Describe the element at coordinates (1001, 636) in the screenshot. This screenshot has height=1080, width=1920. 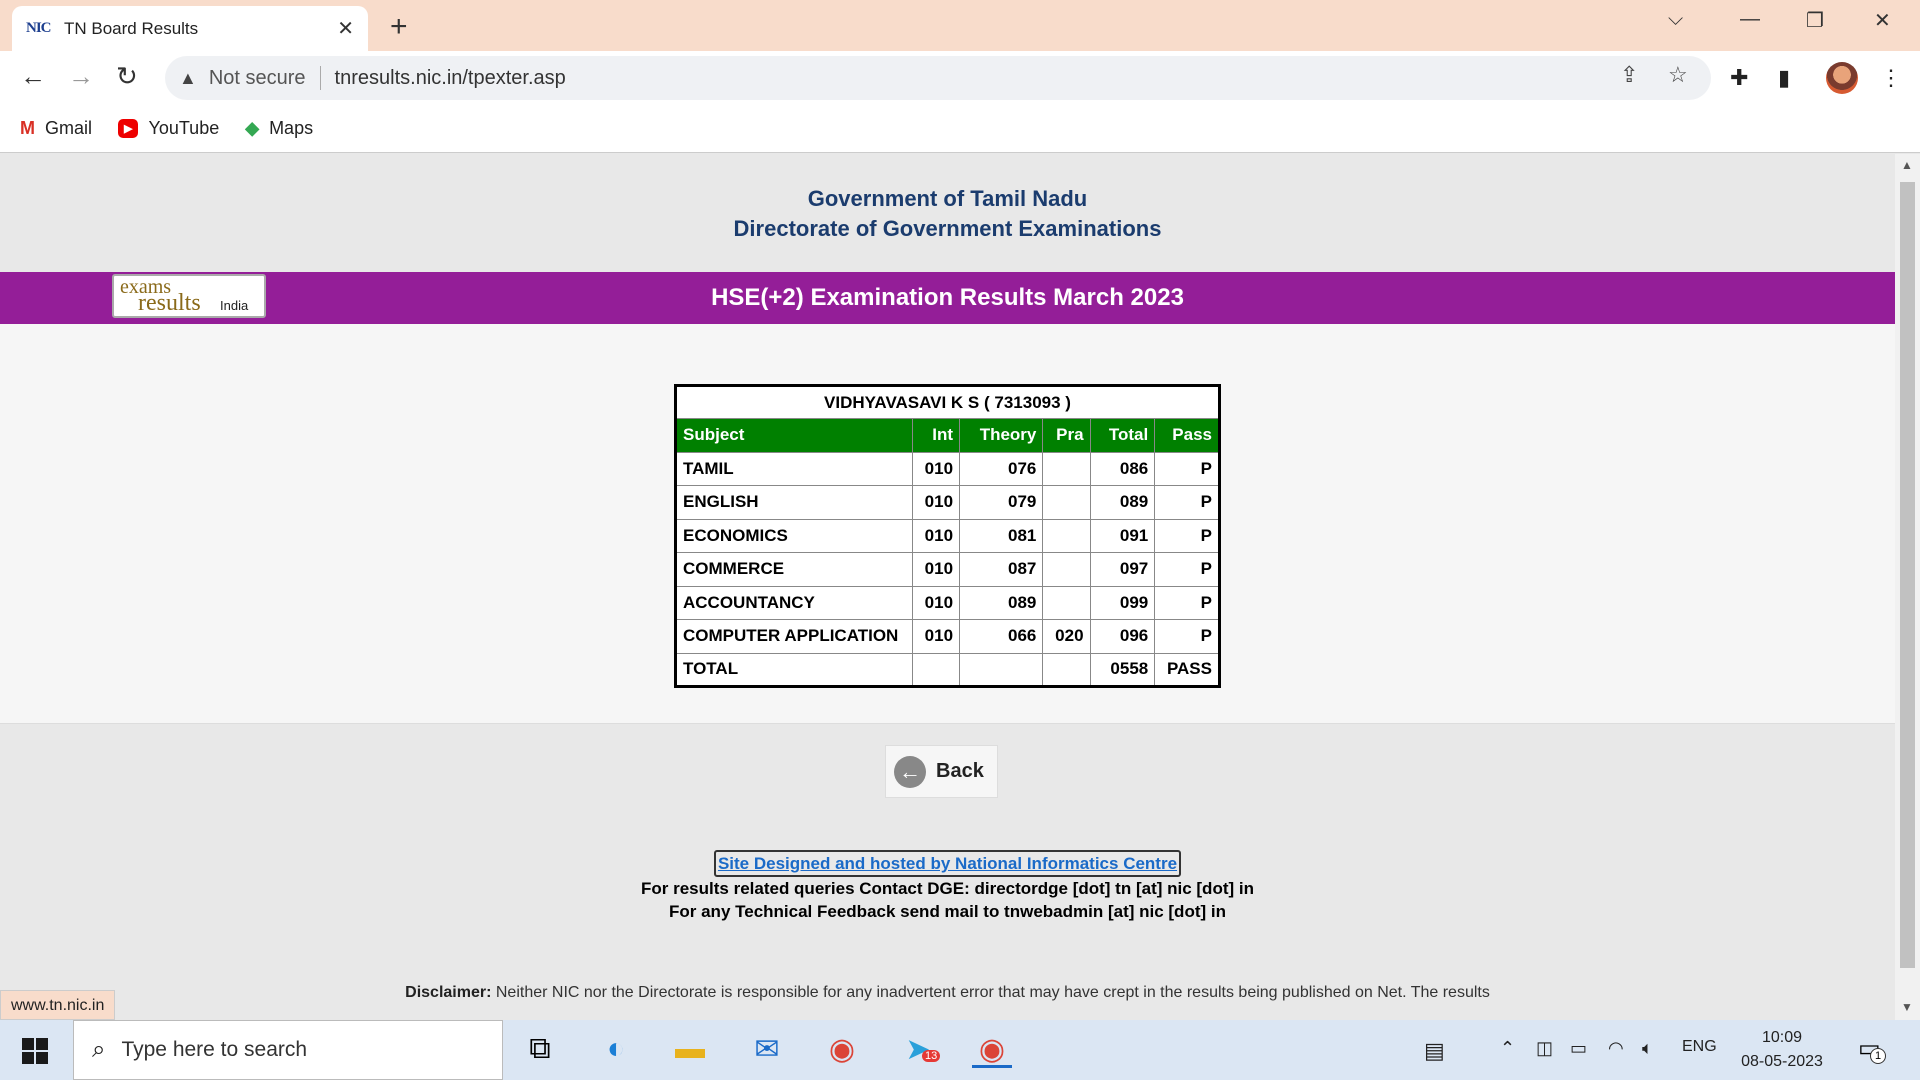
I see `cell-theory: 066` at that location.